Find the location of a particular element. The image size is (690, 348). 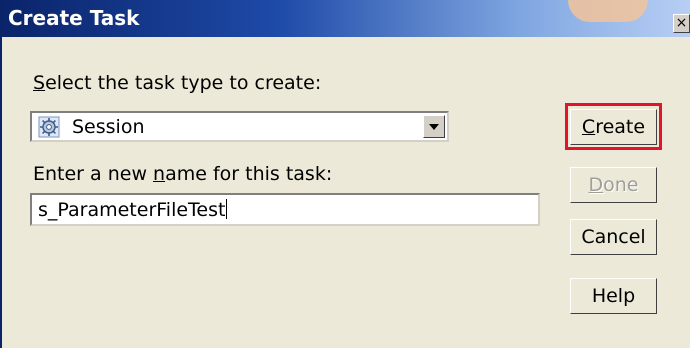

done-button-accel: D is located at coordinates (596, 185).